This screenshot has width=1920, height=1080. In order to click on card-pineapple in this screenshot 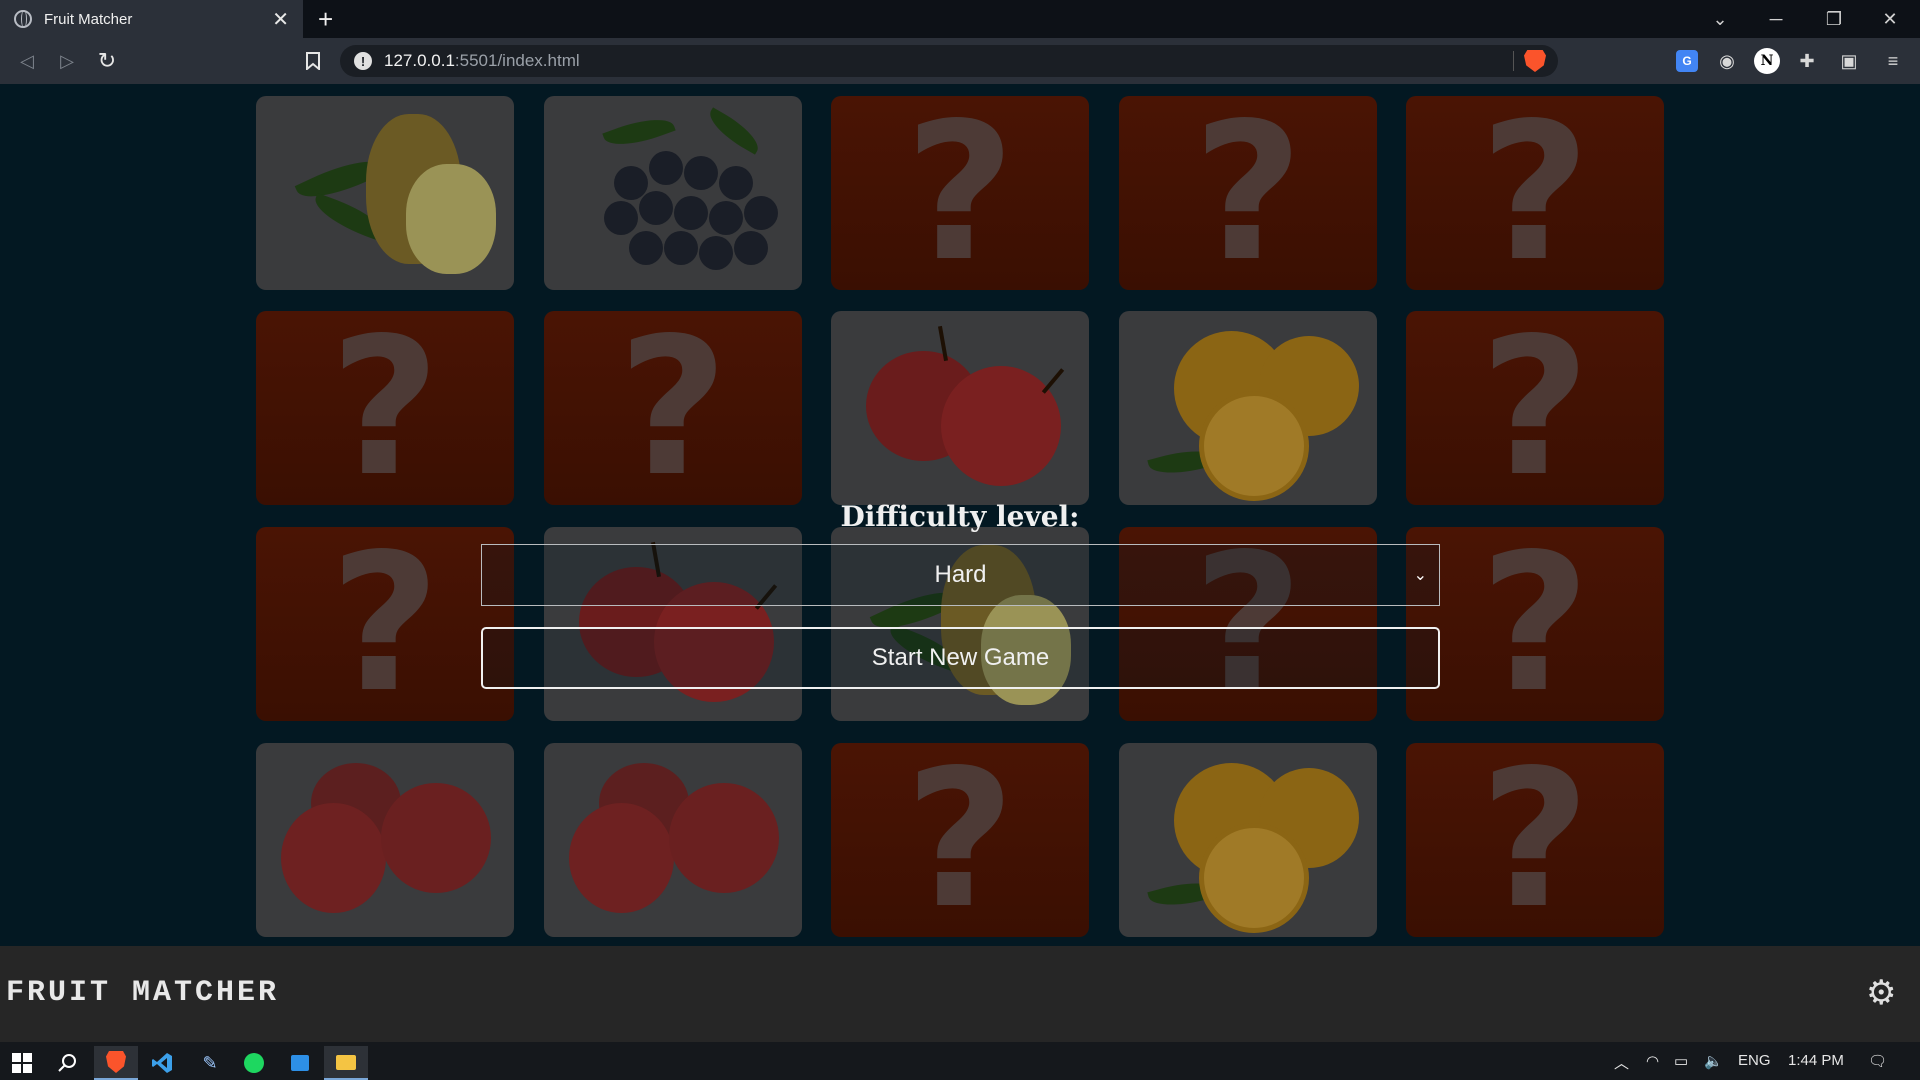, I will do `click(385, 193)`.